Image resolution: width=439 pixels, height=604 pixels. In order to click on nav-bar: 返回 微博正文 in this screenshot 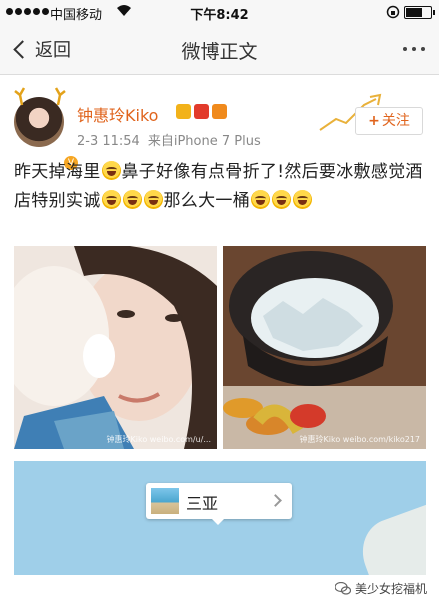, I will do `click(219, 49)`.